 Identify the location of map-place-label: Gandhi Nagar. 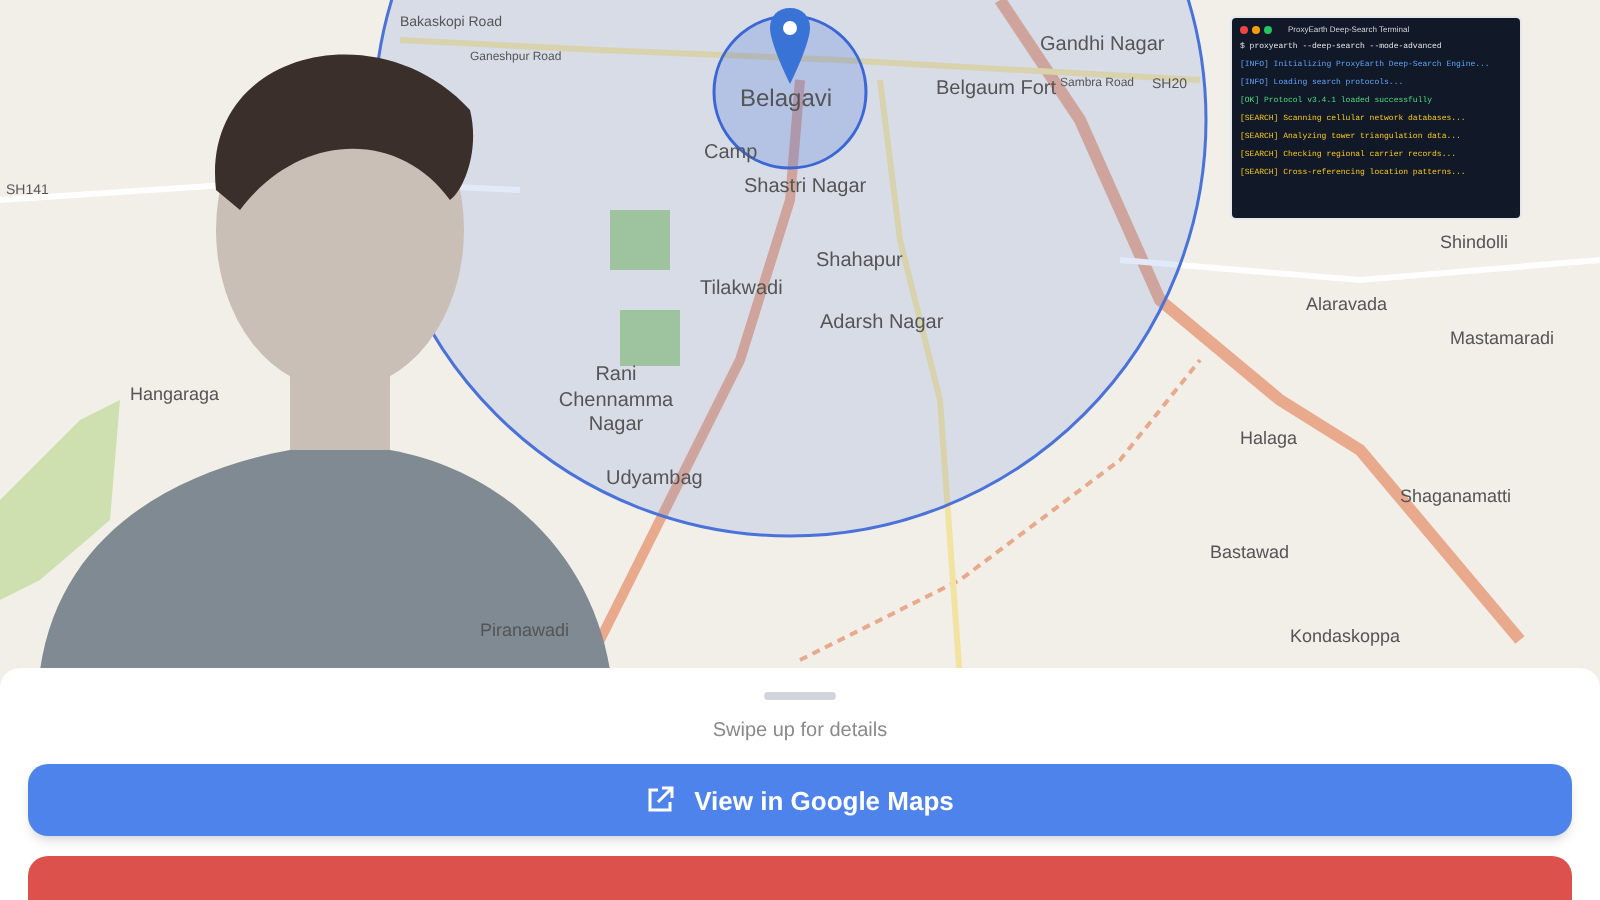
(1102, 46).